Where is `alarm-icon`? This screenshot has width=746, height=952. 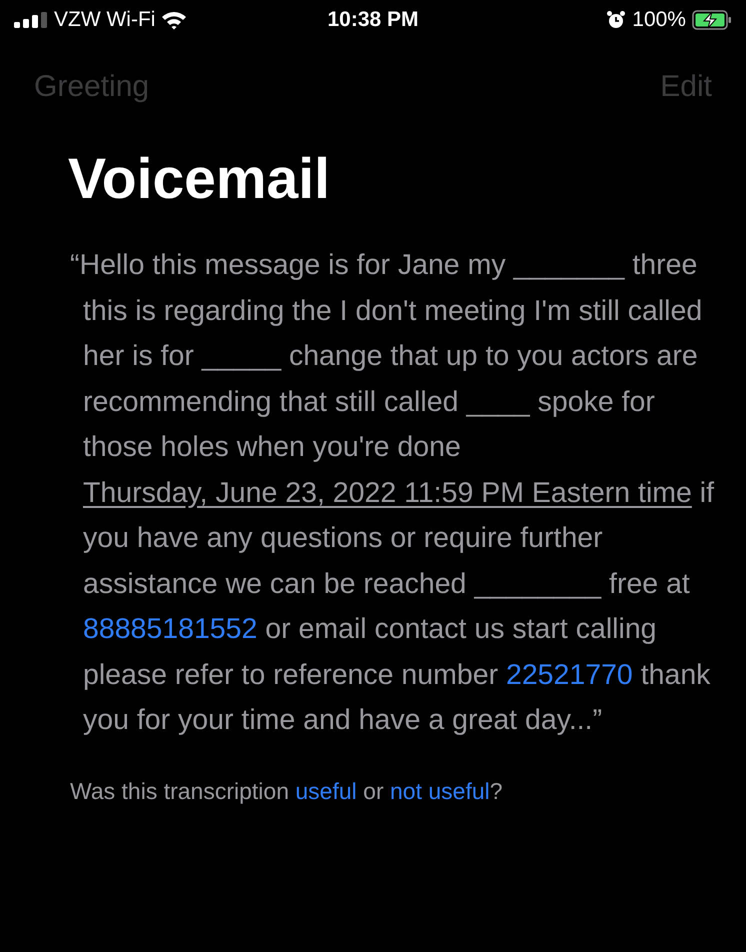
alarm-icon is located at coordinates (616, 20).